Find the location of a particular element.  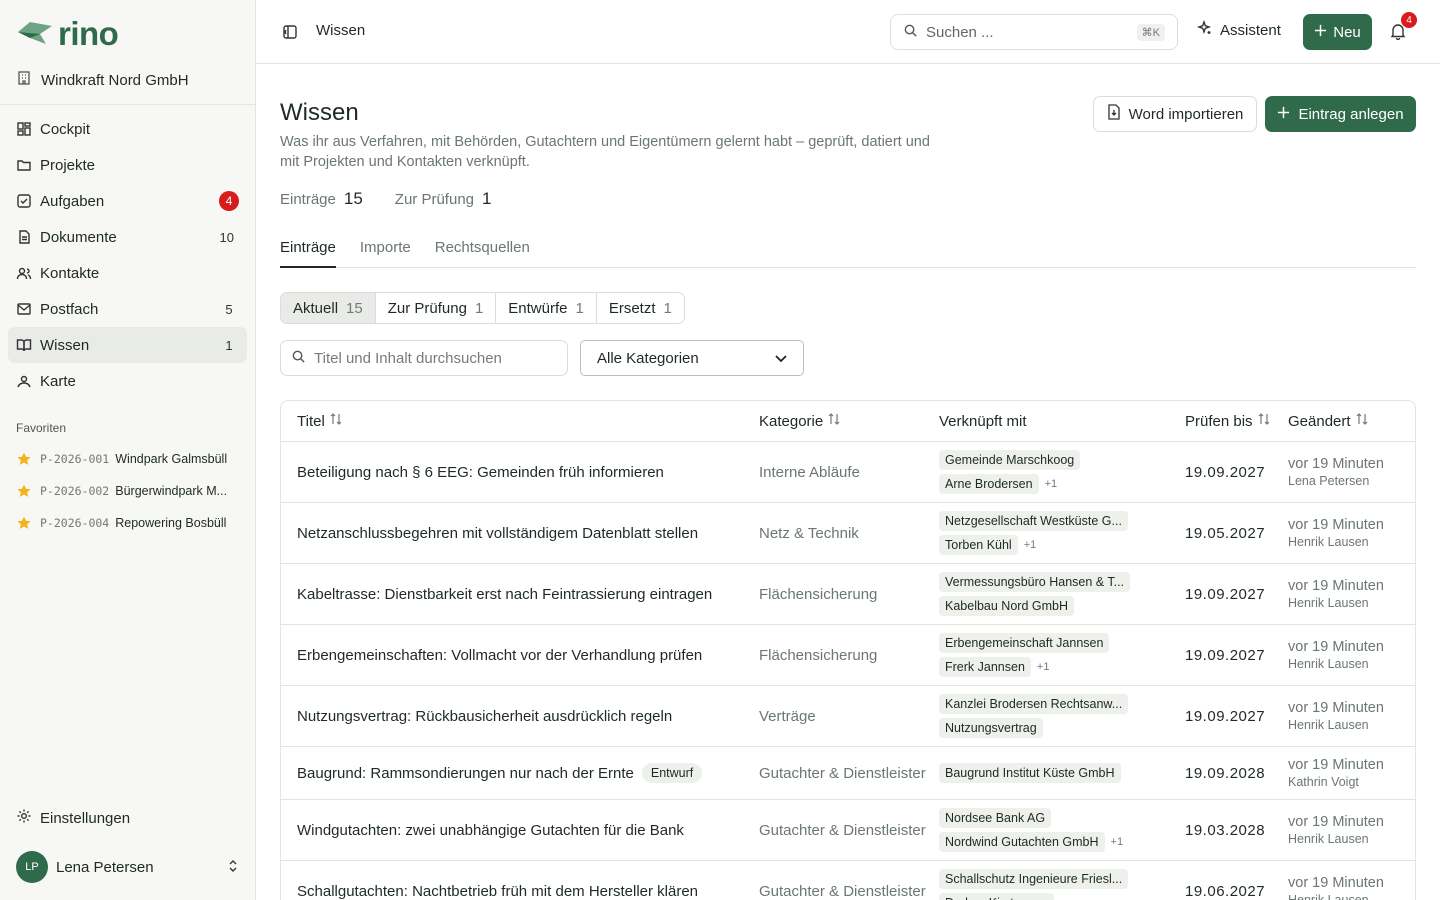

link-line: Nutzungsvertrag is located at coordinates (1062, 728).